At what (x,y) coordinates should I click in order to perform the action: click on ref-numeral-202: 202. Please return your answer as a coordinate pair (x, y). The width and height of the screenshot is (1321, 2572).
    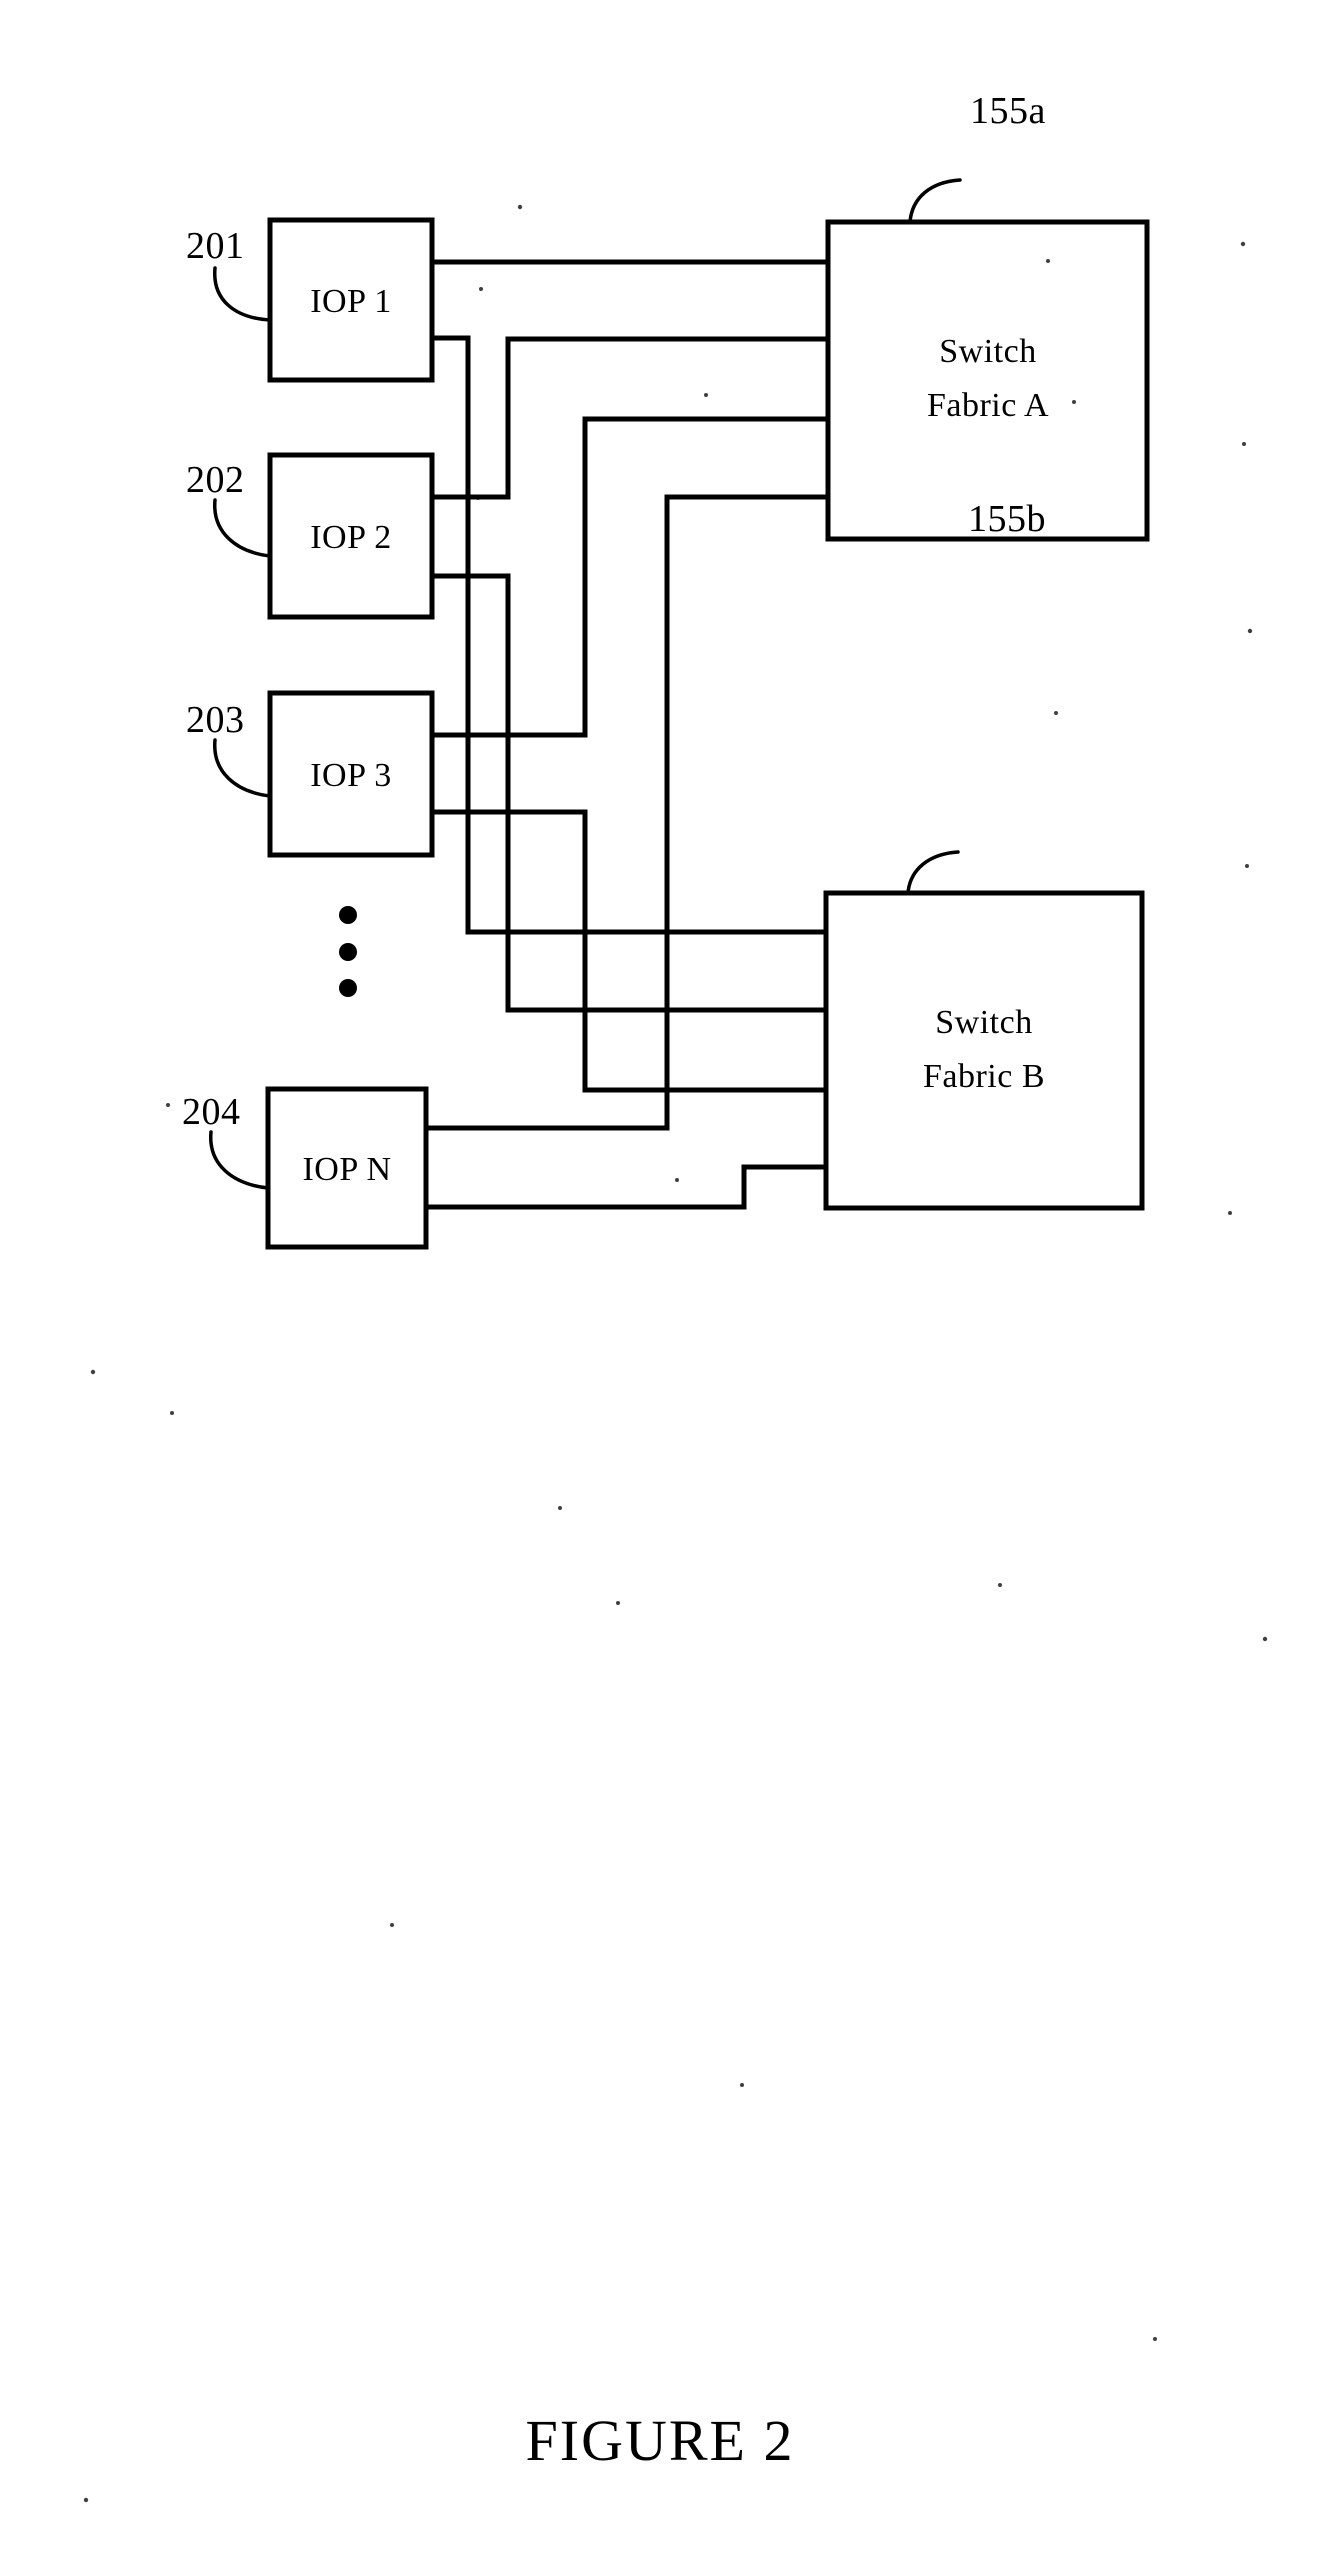
    Looking at the image, I should click on (215, 480).